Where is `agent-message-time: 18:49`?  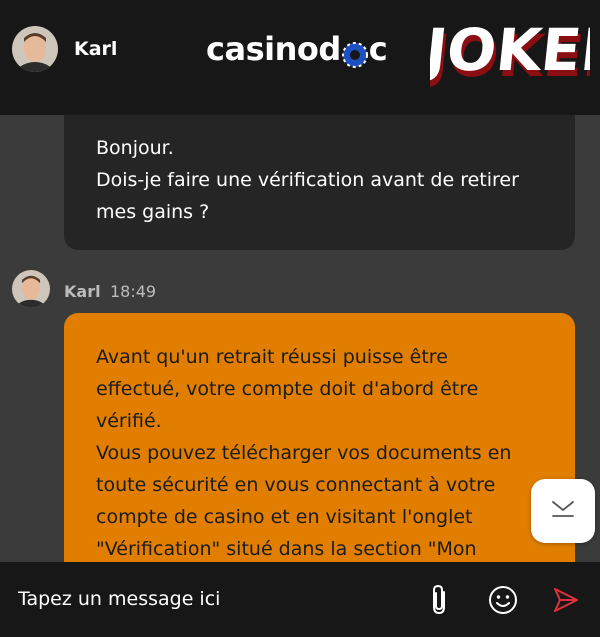
agent-message-time: 18:49 is located at coordinates (133, 291).